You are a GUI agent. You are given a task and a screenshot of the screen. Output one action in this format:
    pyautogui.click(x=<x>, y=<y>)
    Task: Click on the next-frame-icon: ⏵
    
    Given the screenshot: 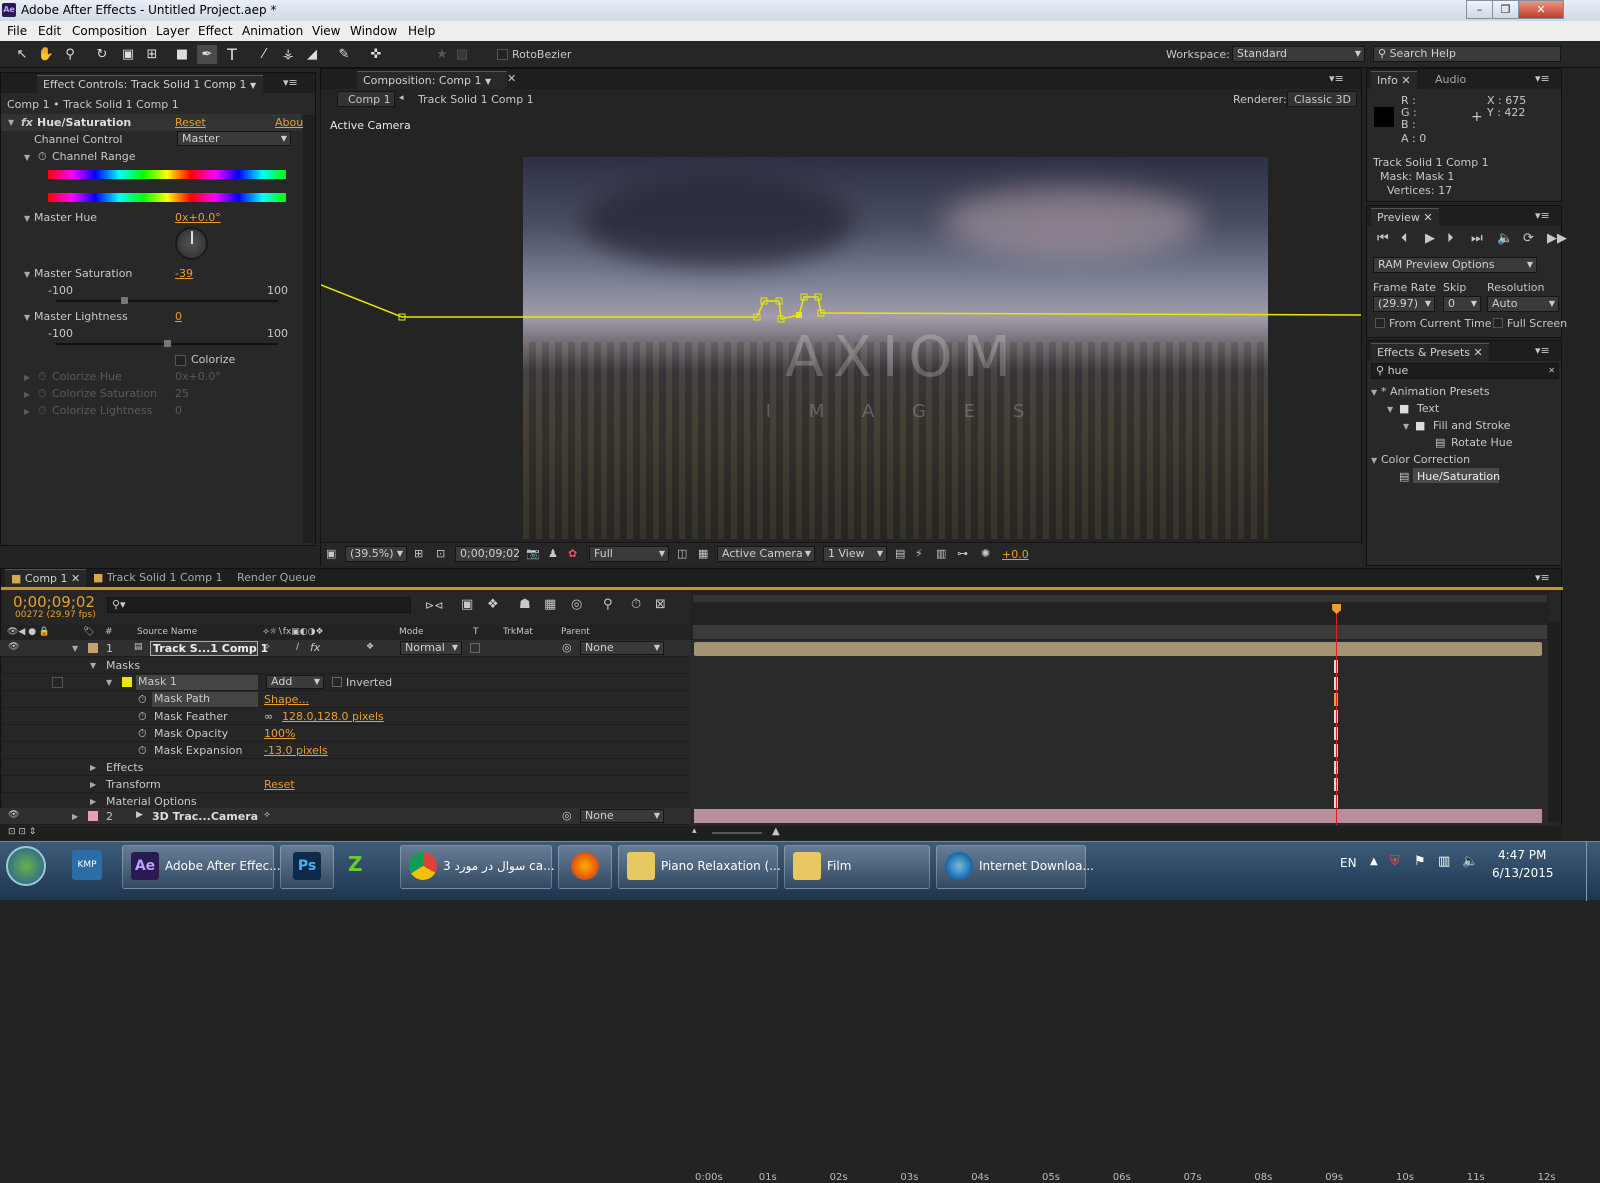 What is the action you would take?
    pyautogui.click(x=1450, y=238)
    